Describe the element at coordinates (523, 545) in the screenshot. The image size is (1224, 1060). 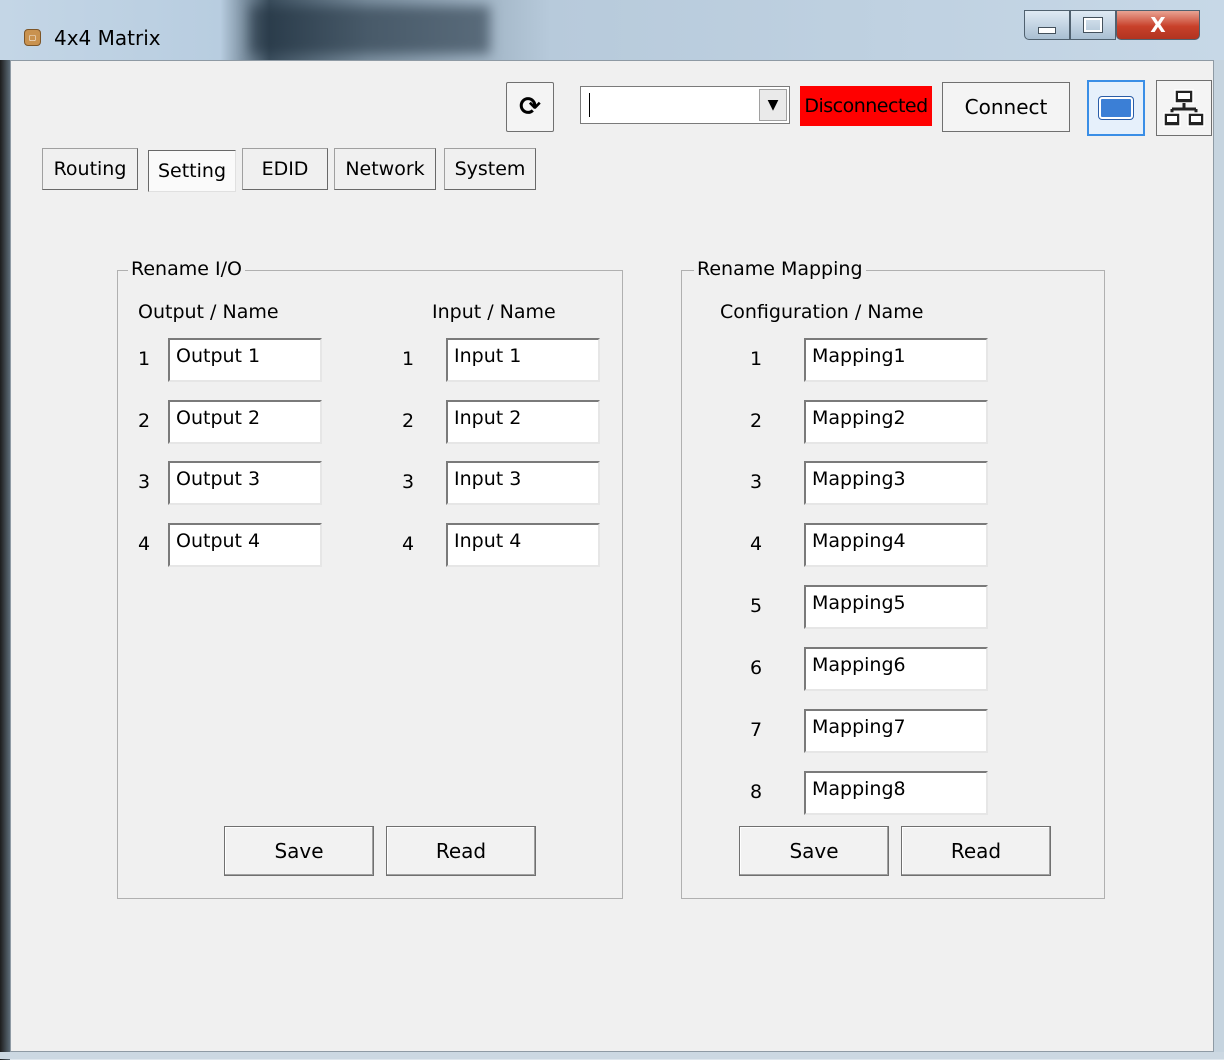
I see `input-name-field: Input 4` at that location.